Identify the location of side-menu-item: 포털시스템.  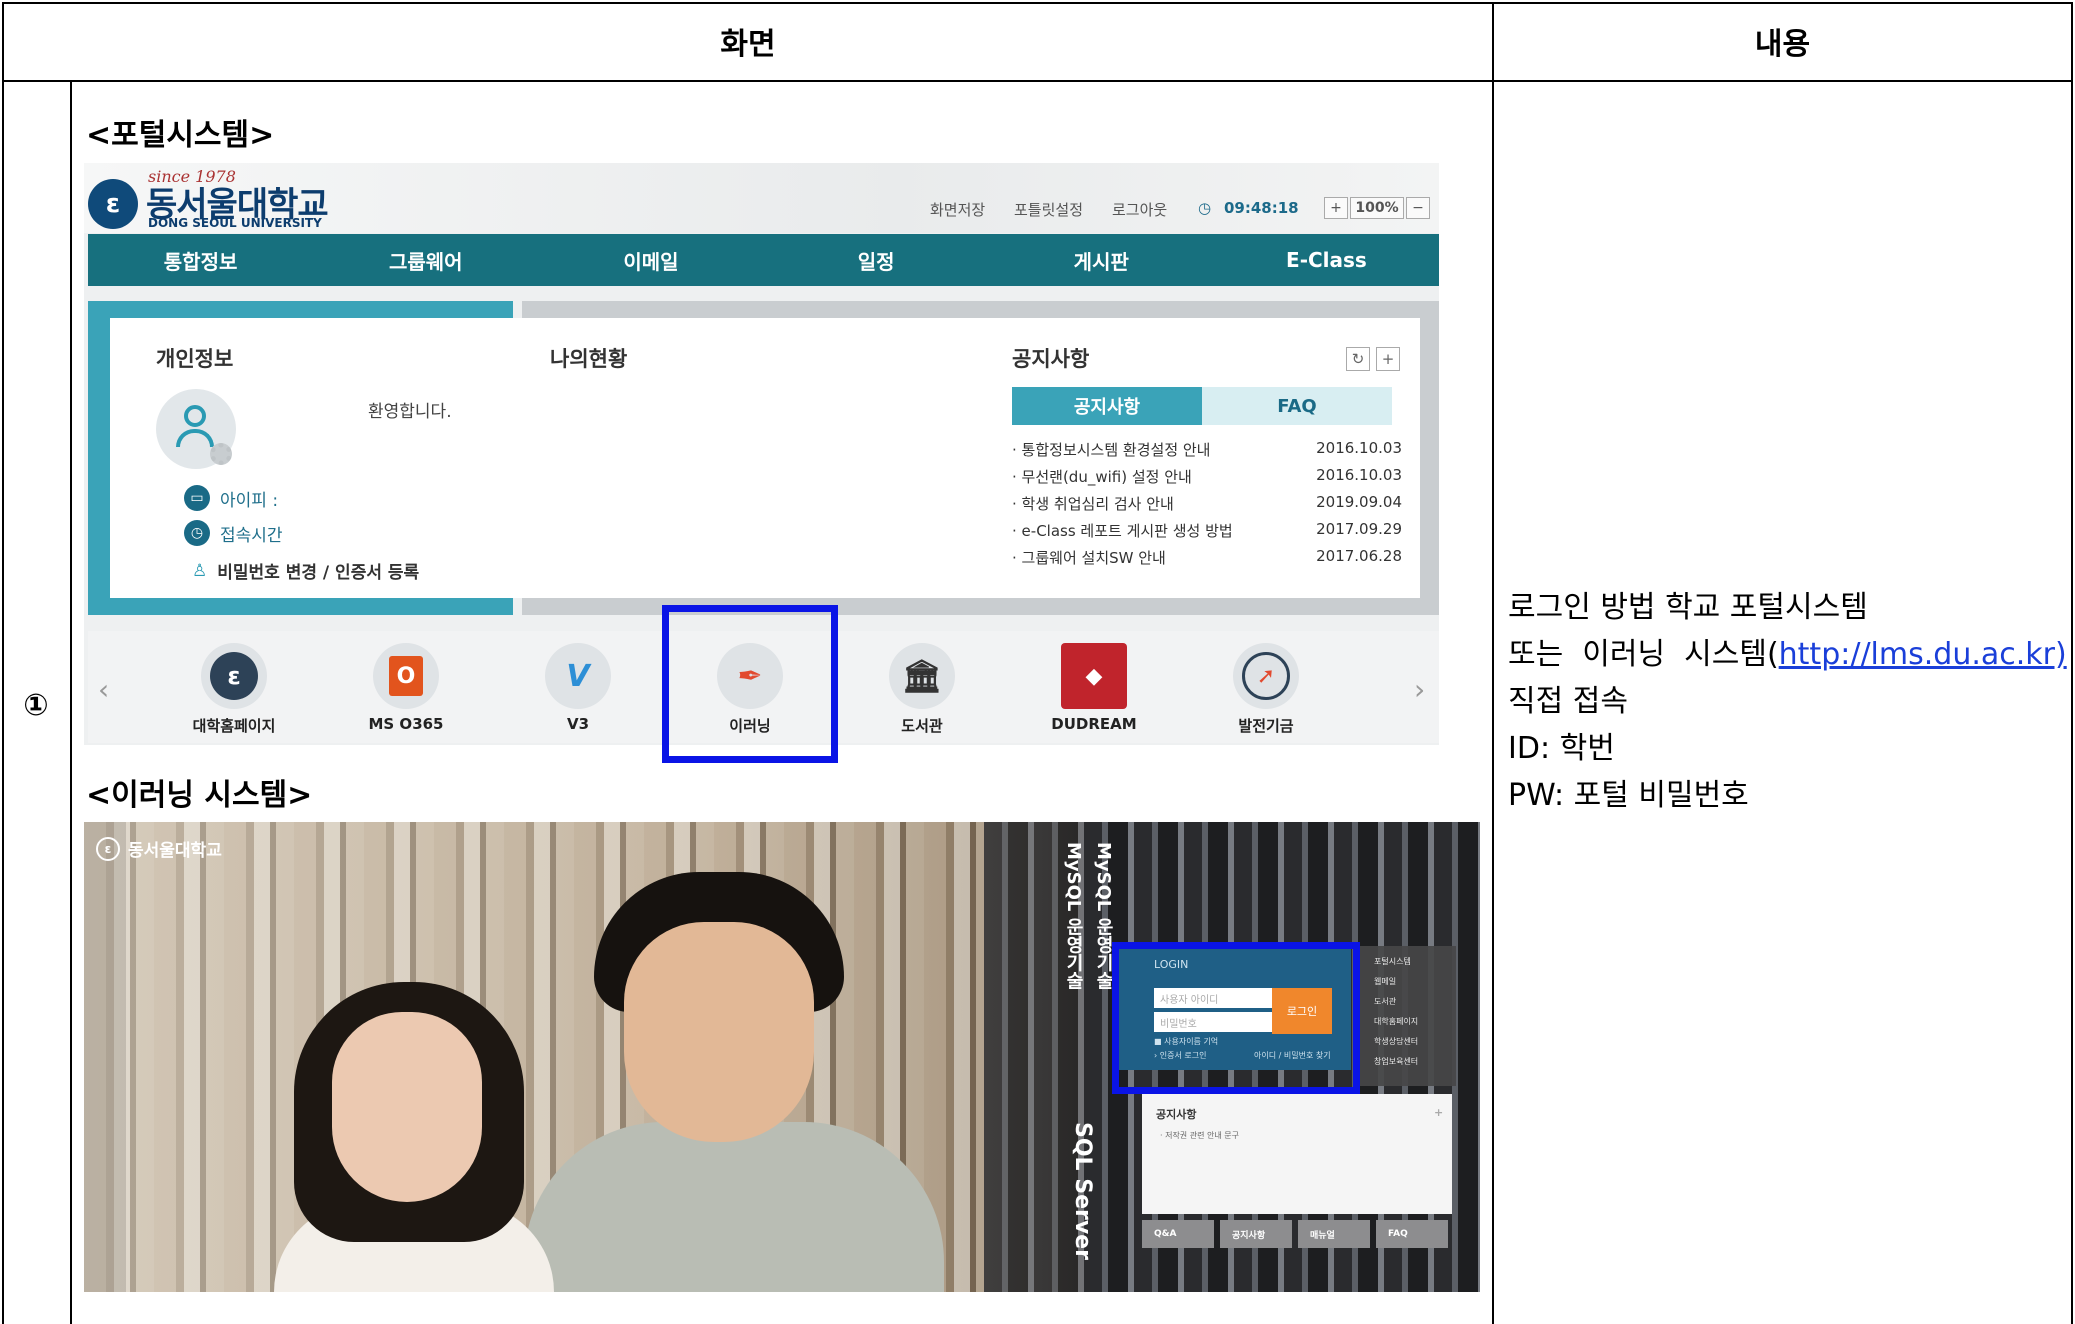
(1392, 961).